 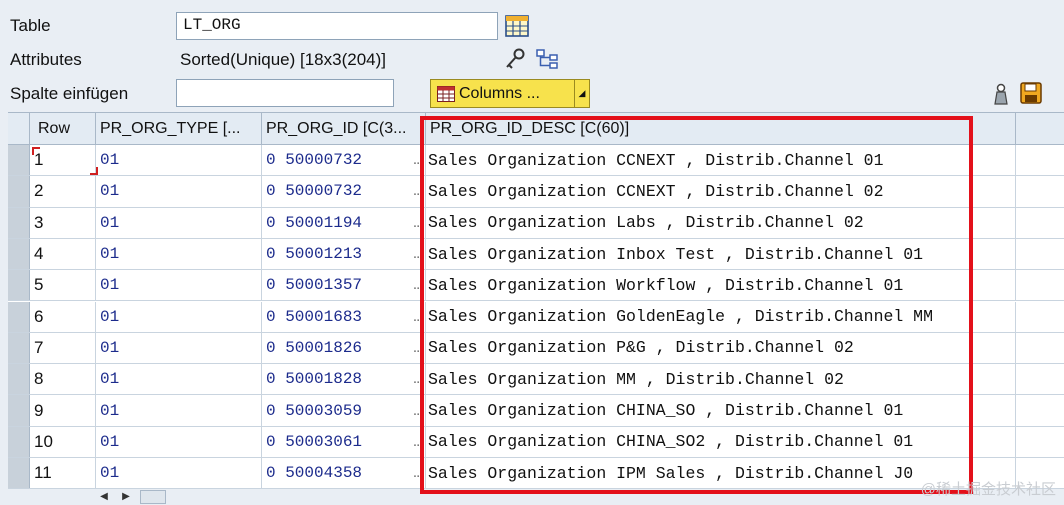 I want to click on cell-row: 5, so click(x=63, y=285).